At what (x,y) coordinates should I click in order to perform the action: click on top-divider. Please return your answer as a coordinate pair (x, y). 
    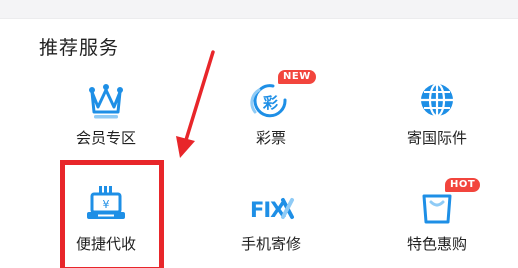
    Looking at the image, I should click on (259, 9).